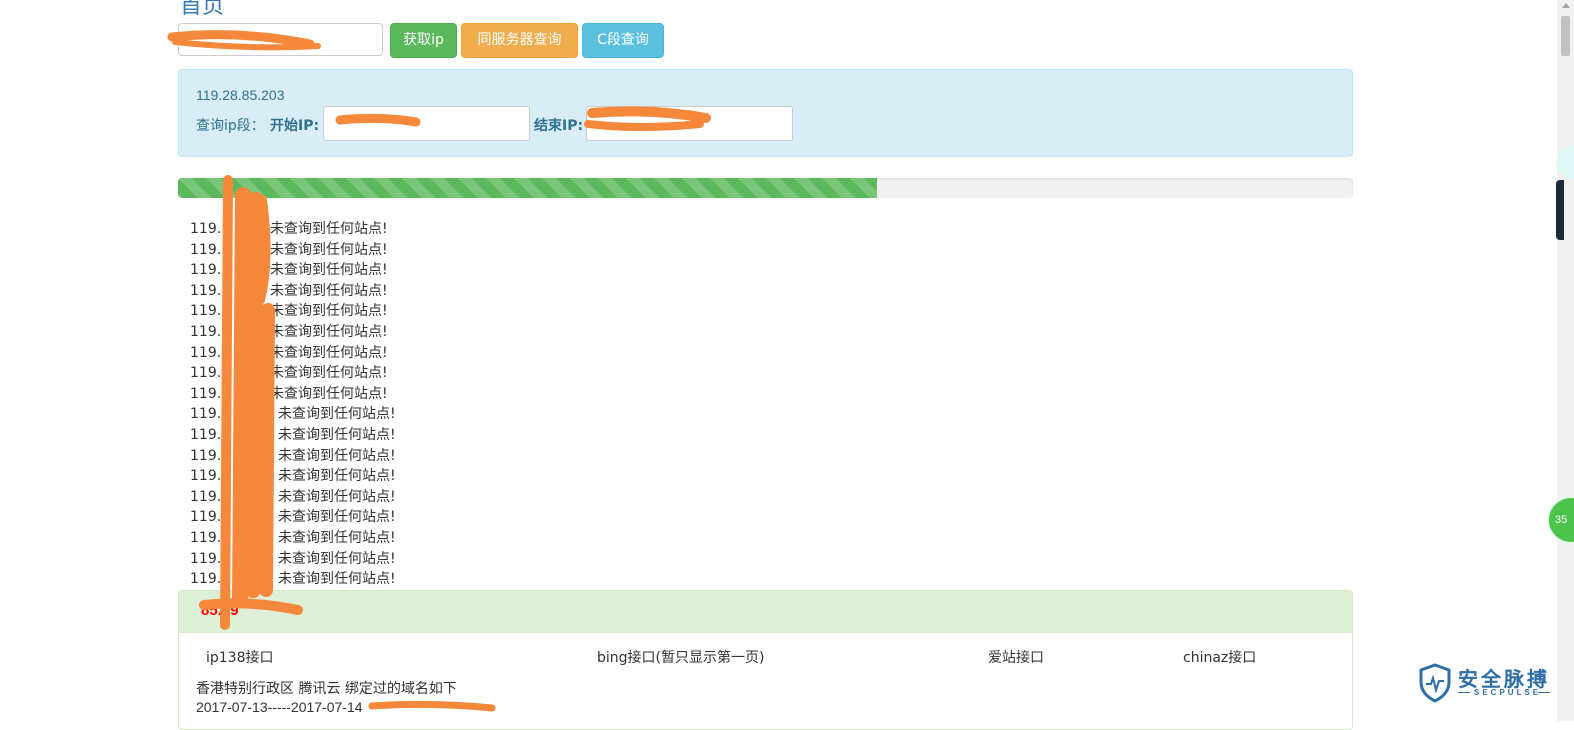 The image size is (1574, 730). What do you see at coordinates (680, 657) in the screenshot?
I see `bing-interface-tab: bing接口(暂只显示第一页)` at bounding box center [680, 657].